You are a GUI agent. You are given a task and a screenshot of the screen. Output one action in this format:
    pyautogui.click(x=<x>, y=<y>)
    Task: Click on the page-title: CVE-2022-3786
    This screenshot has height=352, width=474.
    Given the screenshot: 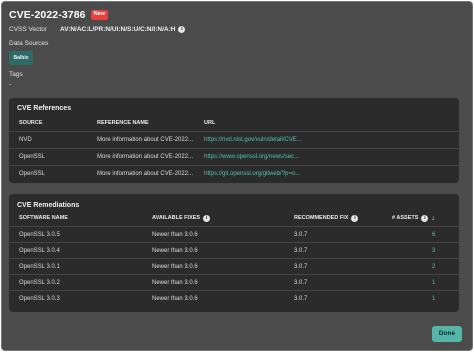 What is the action you would take?
    pyautogui.click(x=47, y=15)
    